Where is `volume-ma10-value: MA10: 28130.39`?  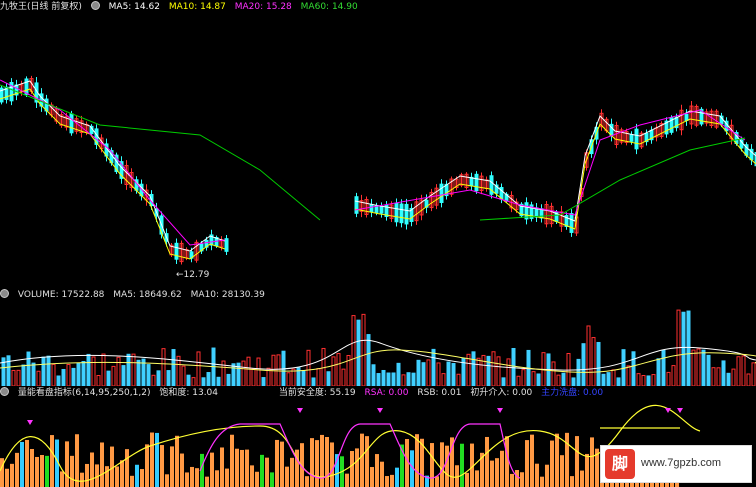
volume-ma10-value: MA10: 28130.39 is located at coordinates (227, 295).